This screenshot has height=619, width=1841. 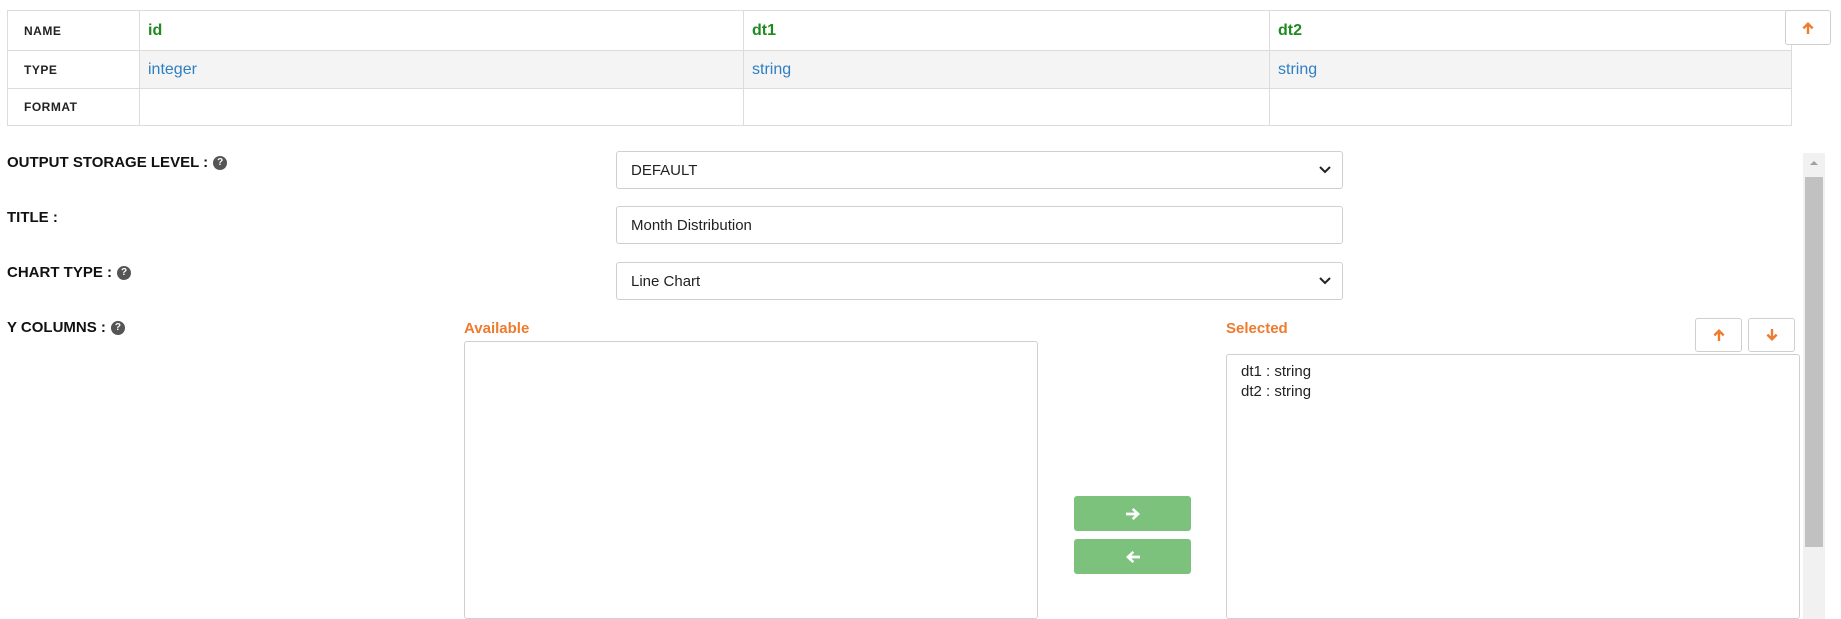 I want to click on move-right-button, so click(x=1132, y=513).